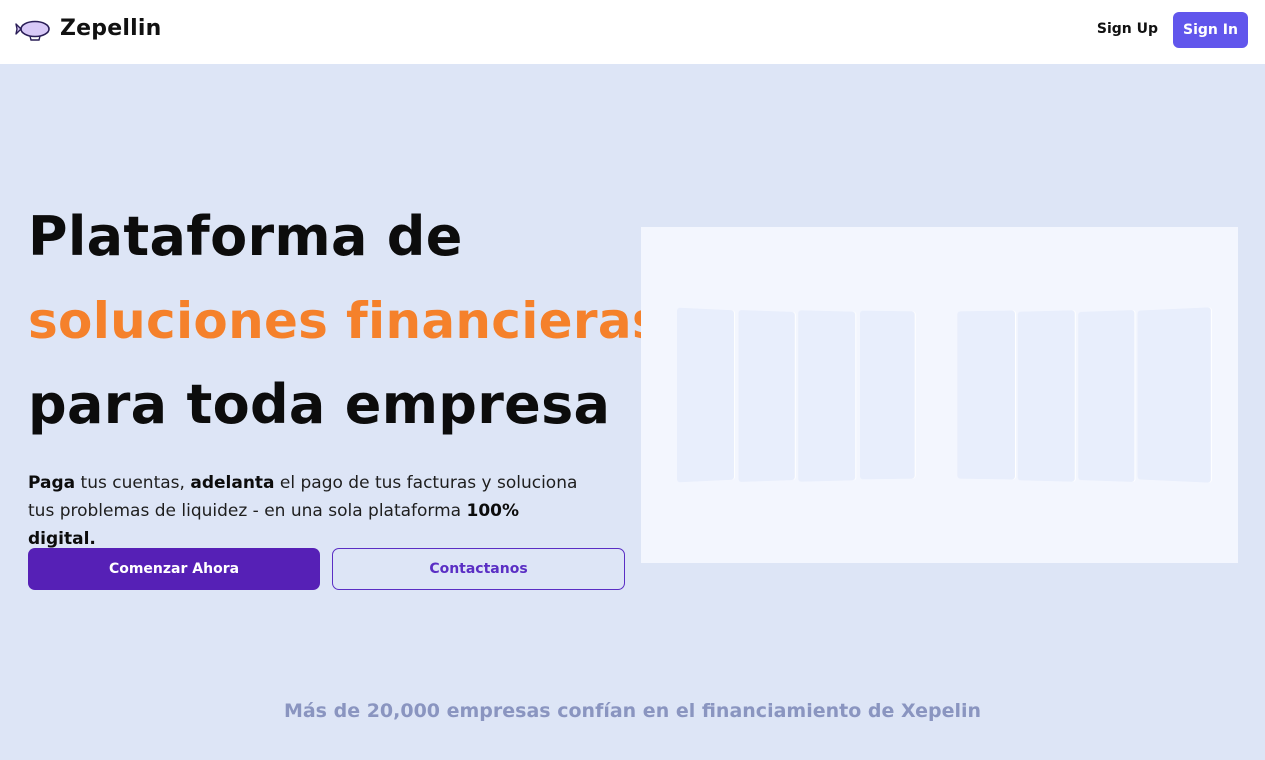  What do you see at coordinates (245, 236) in the screenshot?
I see `headline-line-1: Plataforma de` at bounding box center [245, 236].